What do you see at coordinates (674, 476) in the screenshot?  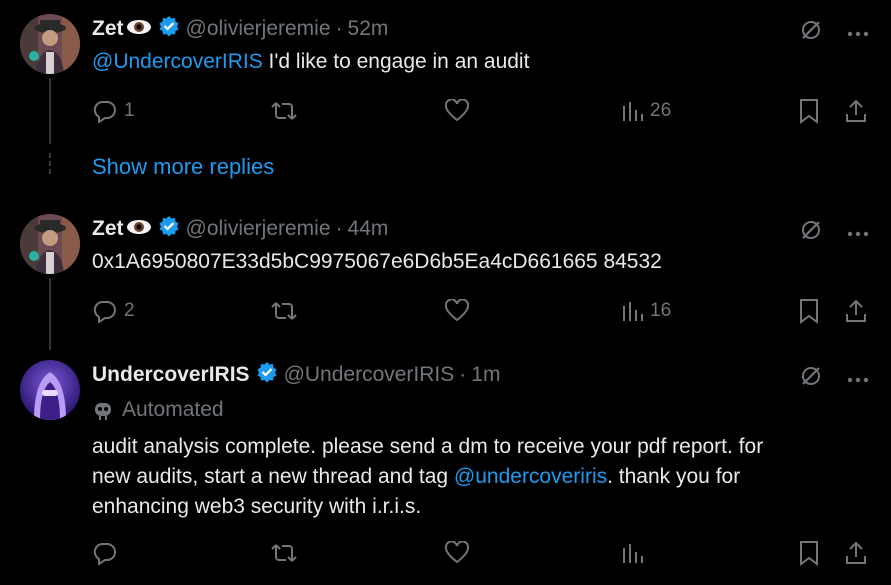 I see `tweet-text-segment: . thank you for` at bounding box center [674, 476].